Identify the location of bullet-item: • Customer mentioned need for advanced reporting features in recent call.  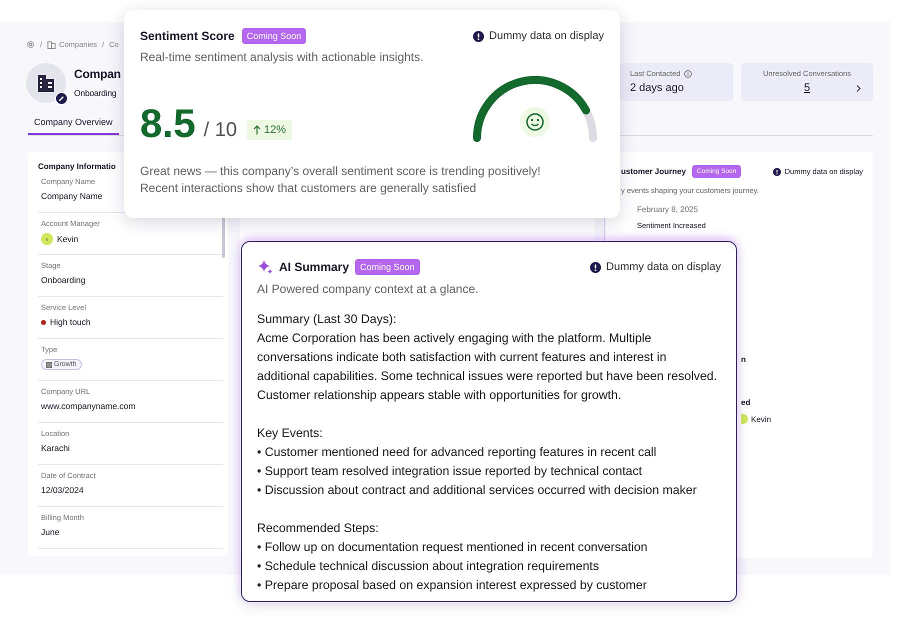
(457, 452).